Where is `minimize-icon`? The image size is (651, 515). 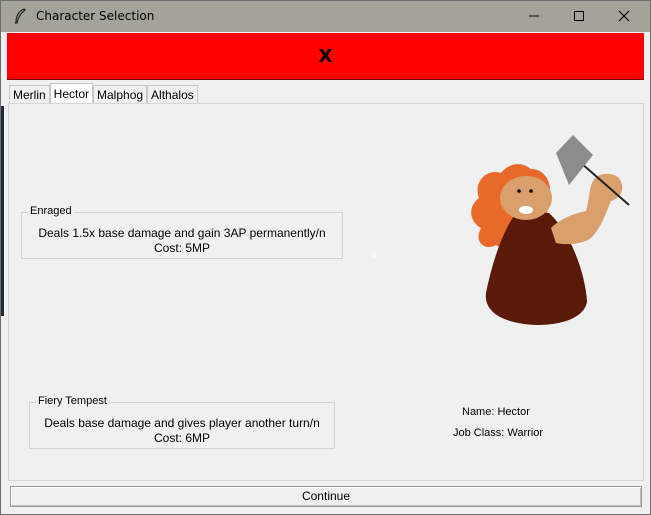 minimize-icon is located at coordinates (534, 16).